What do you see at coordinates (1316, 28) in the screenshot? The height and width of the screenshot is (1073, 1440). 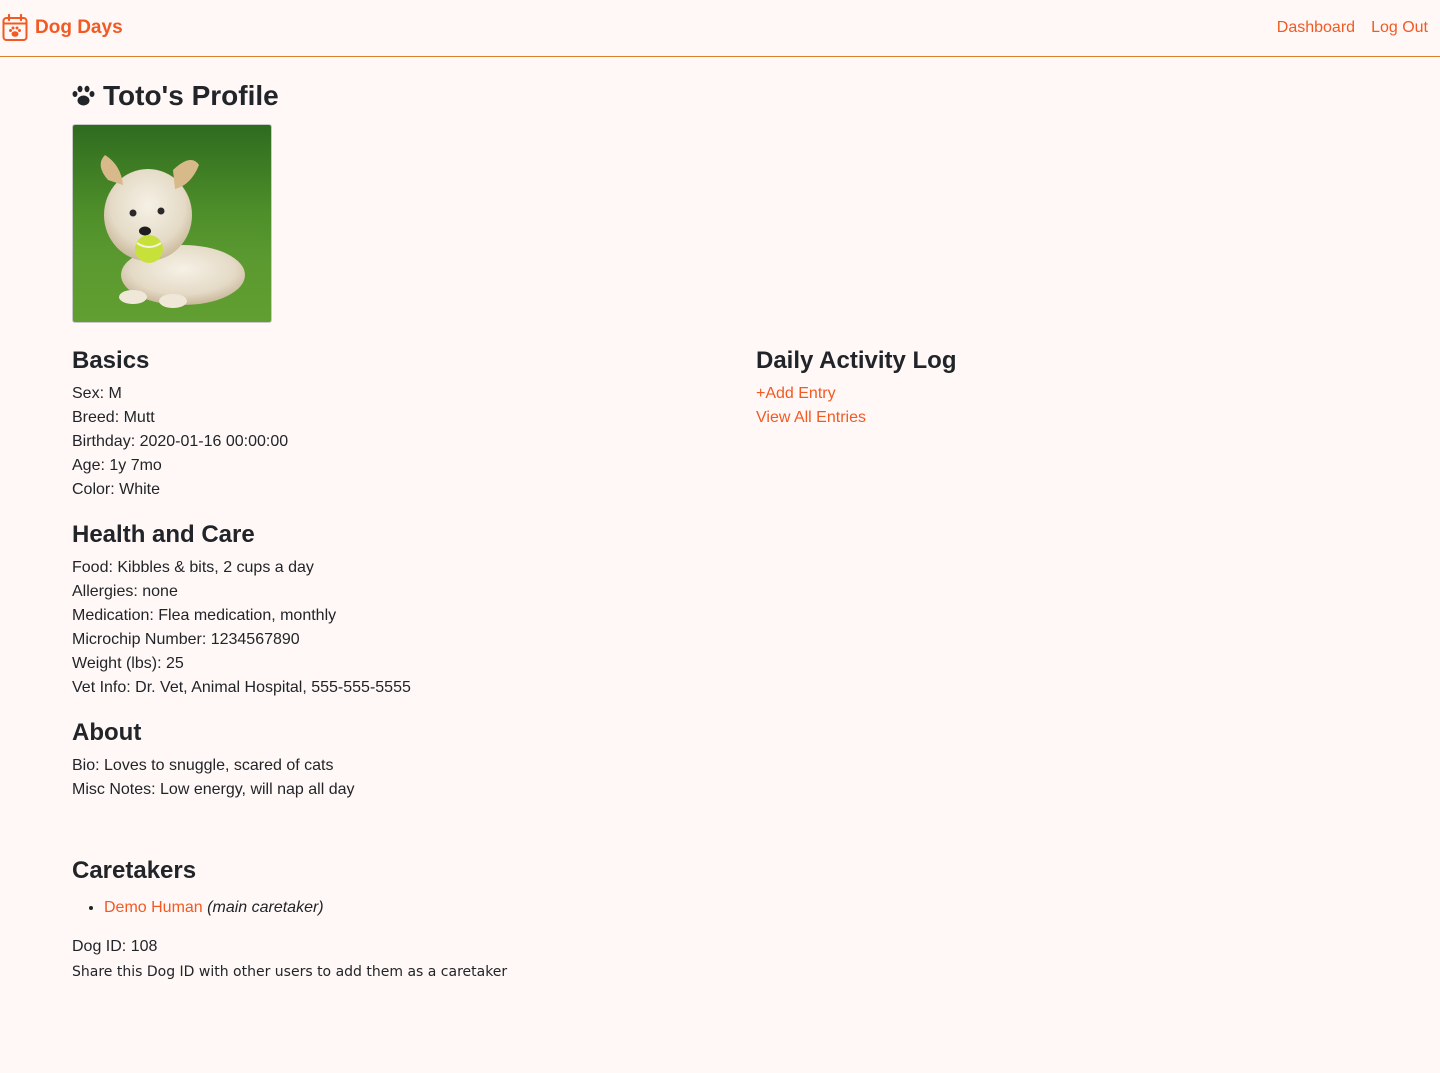 I see `dashboard-link: Dashboard` at bounding box center [1316, 28].